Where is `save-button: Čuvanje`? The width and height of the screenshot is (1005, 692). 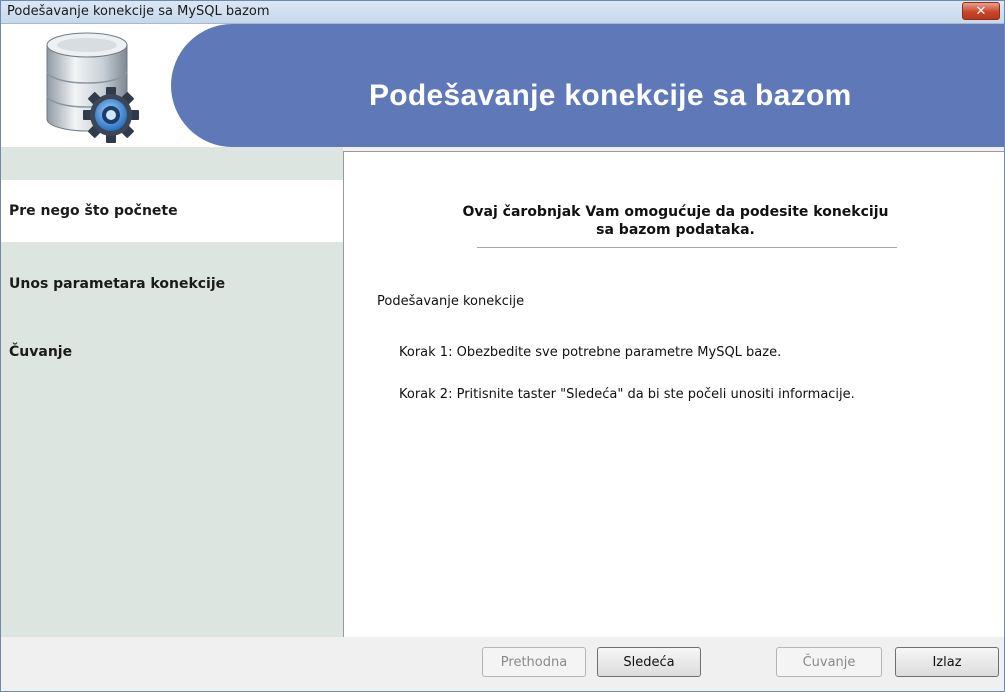 save-button: Čuvanje is located at coordinates (829, 662).